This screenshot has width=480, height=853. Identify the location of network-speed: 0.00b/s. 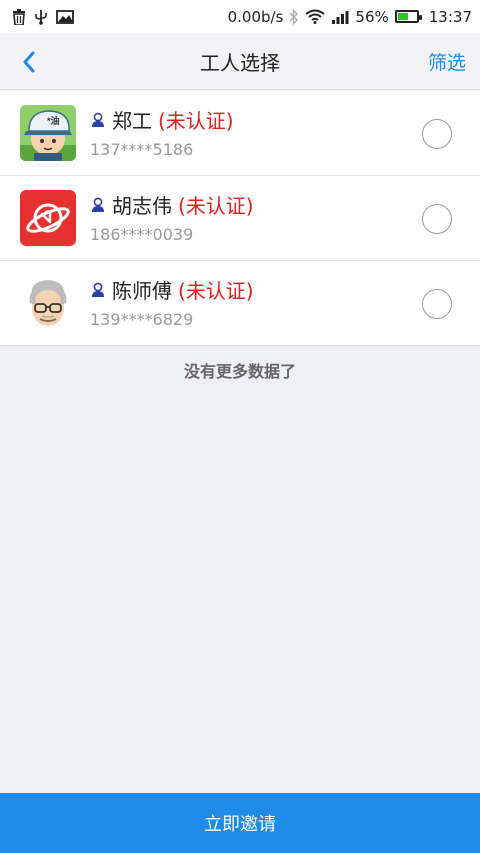
(255, 16).